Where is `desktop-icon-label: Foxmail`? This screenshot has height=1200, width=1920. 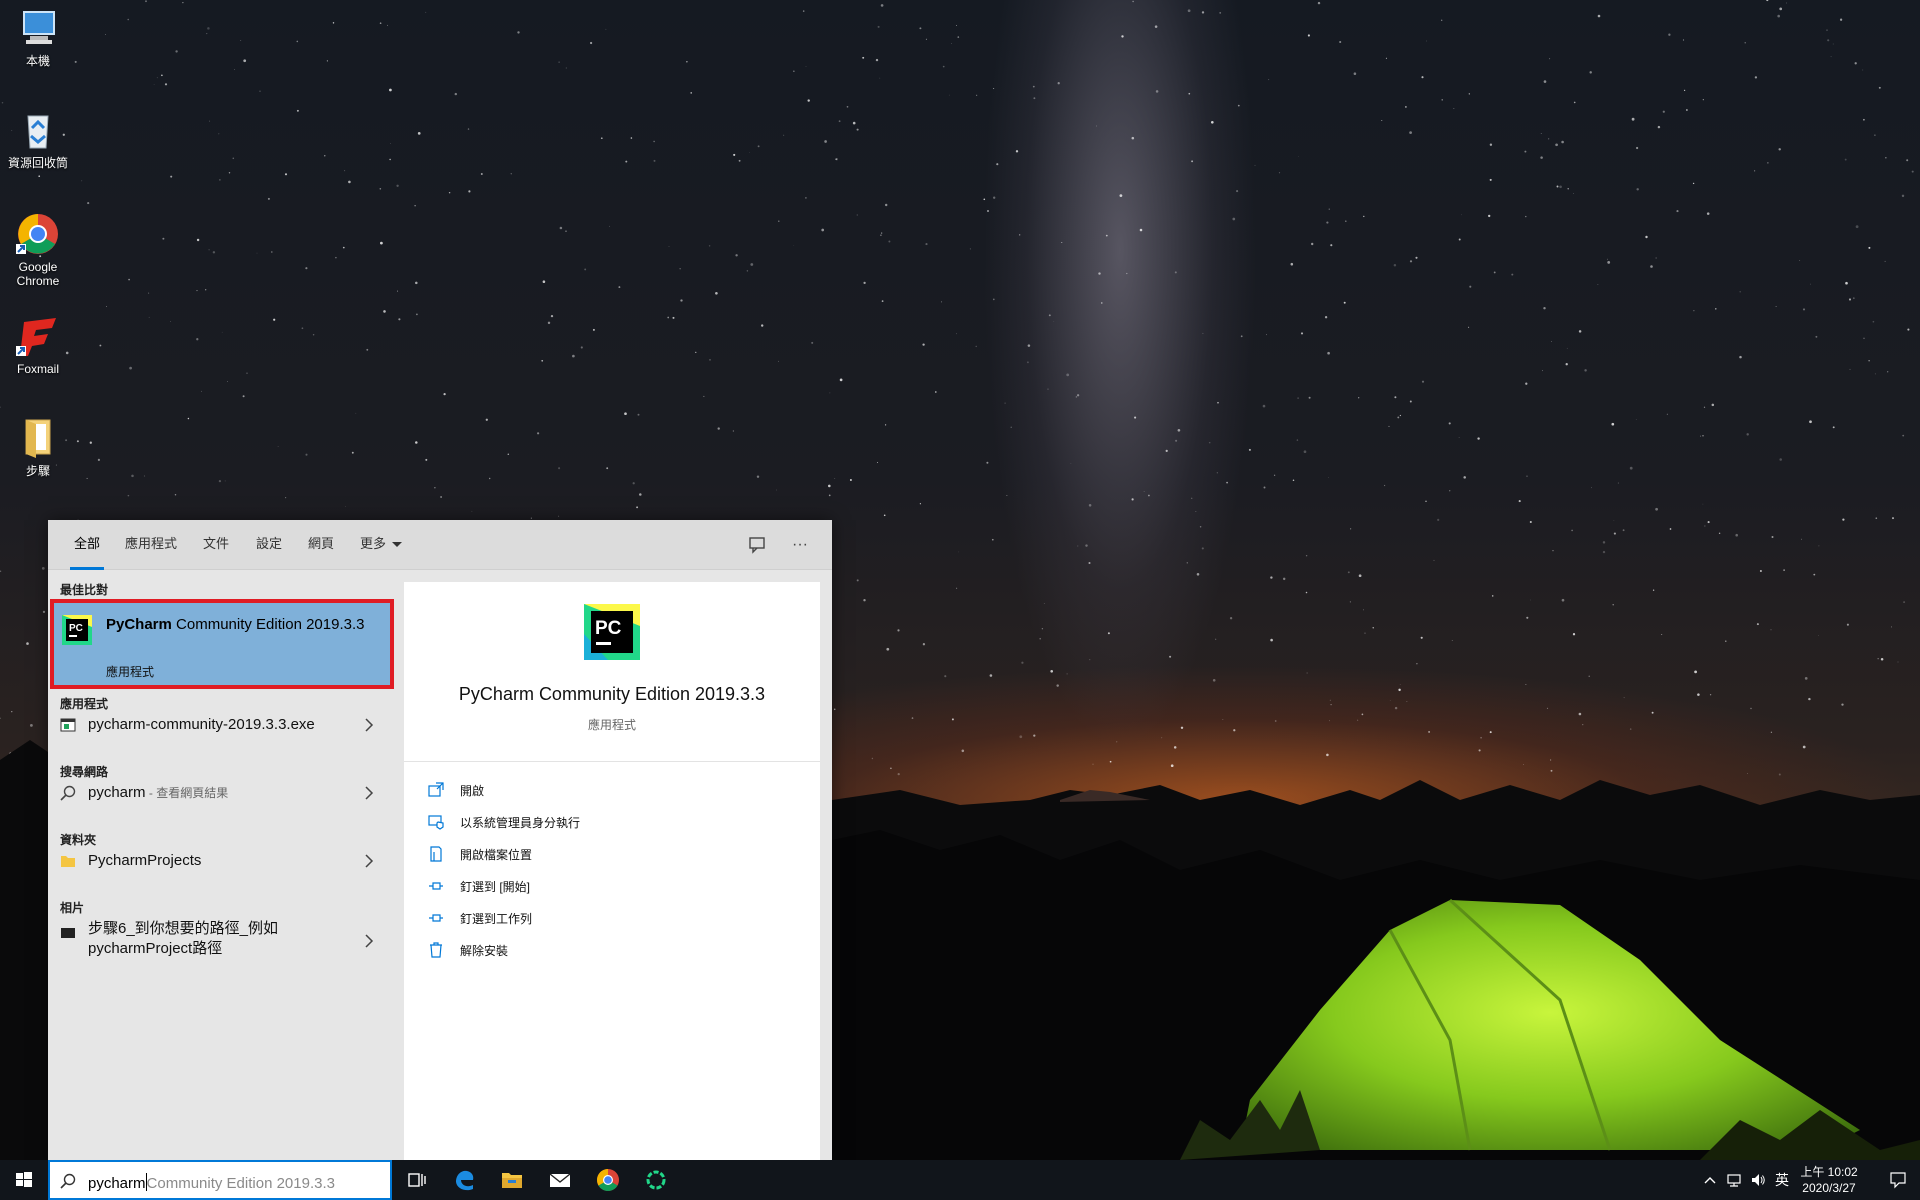 desktop-icon-label: Foxmail is located at coordinates (37, 369).